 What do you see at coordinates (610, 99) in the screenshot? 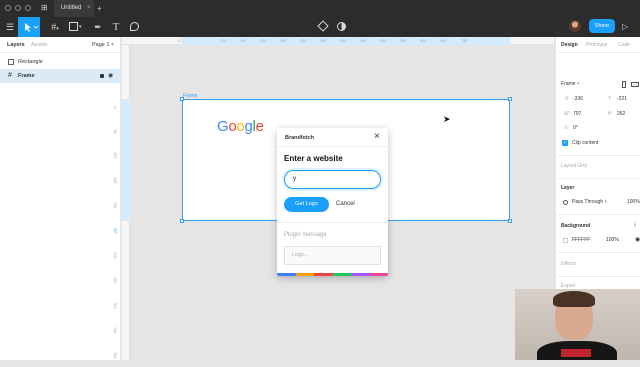
I see `y-label: Y` at bounding box center [610, 99].